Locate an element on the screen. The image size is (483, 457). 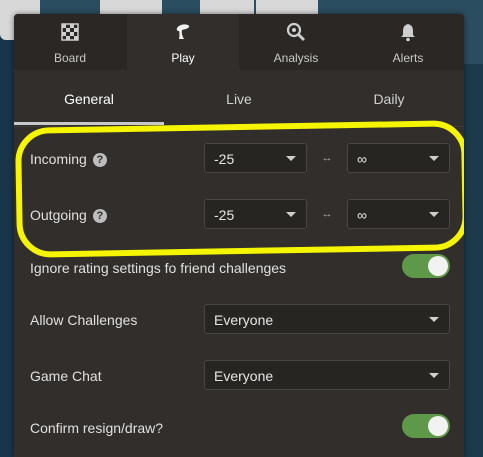
ignore-rating-toggle is located at coordinates (426, 266).